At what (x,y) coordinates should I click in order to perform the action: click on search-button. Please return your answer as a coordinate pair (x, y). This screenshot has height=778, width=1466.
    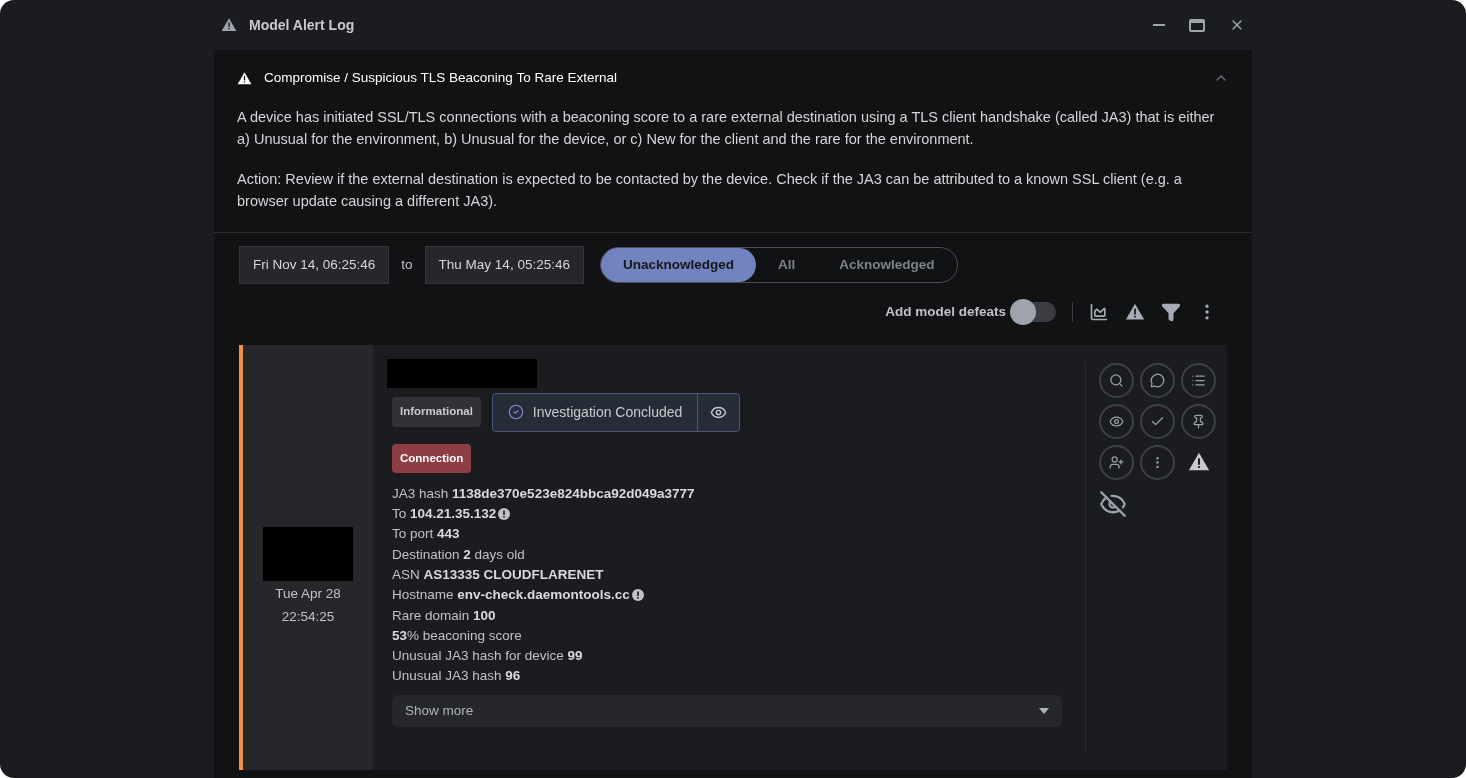
    Looking at the image, I should click on (1116, 380).